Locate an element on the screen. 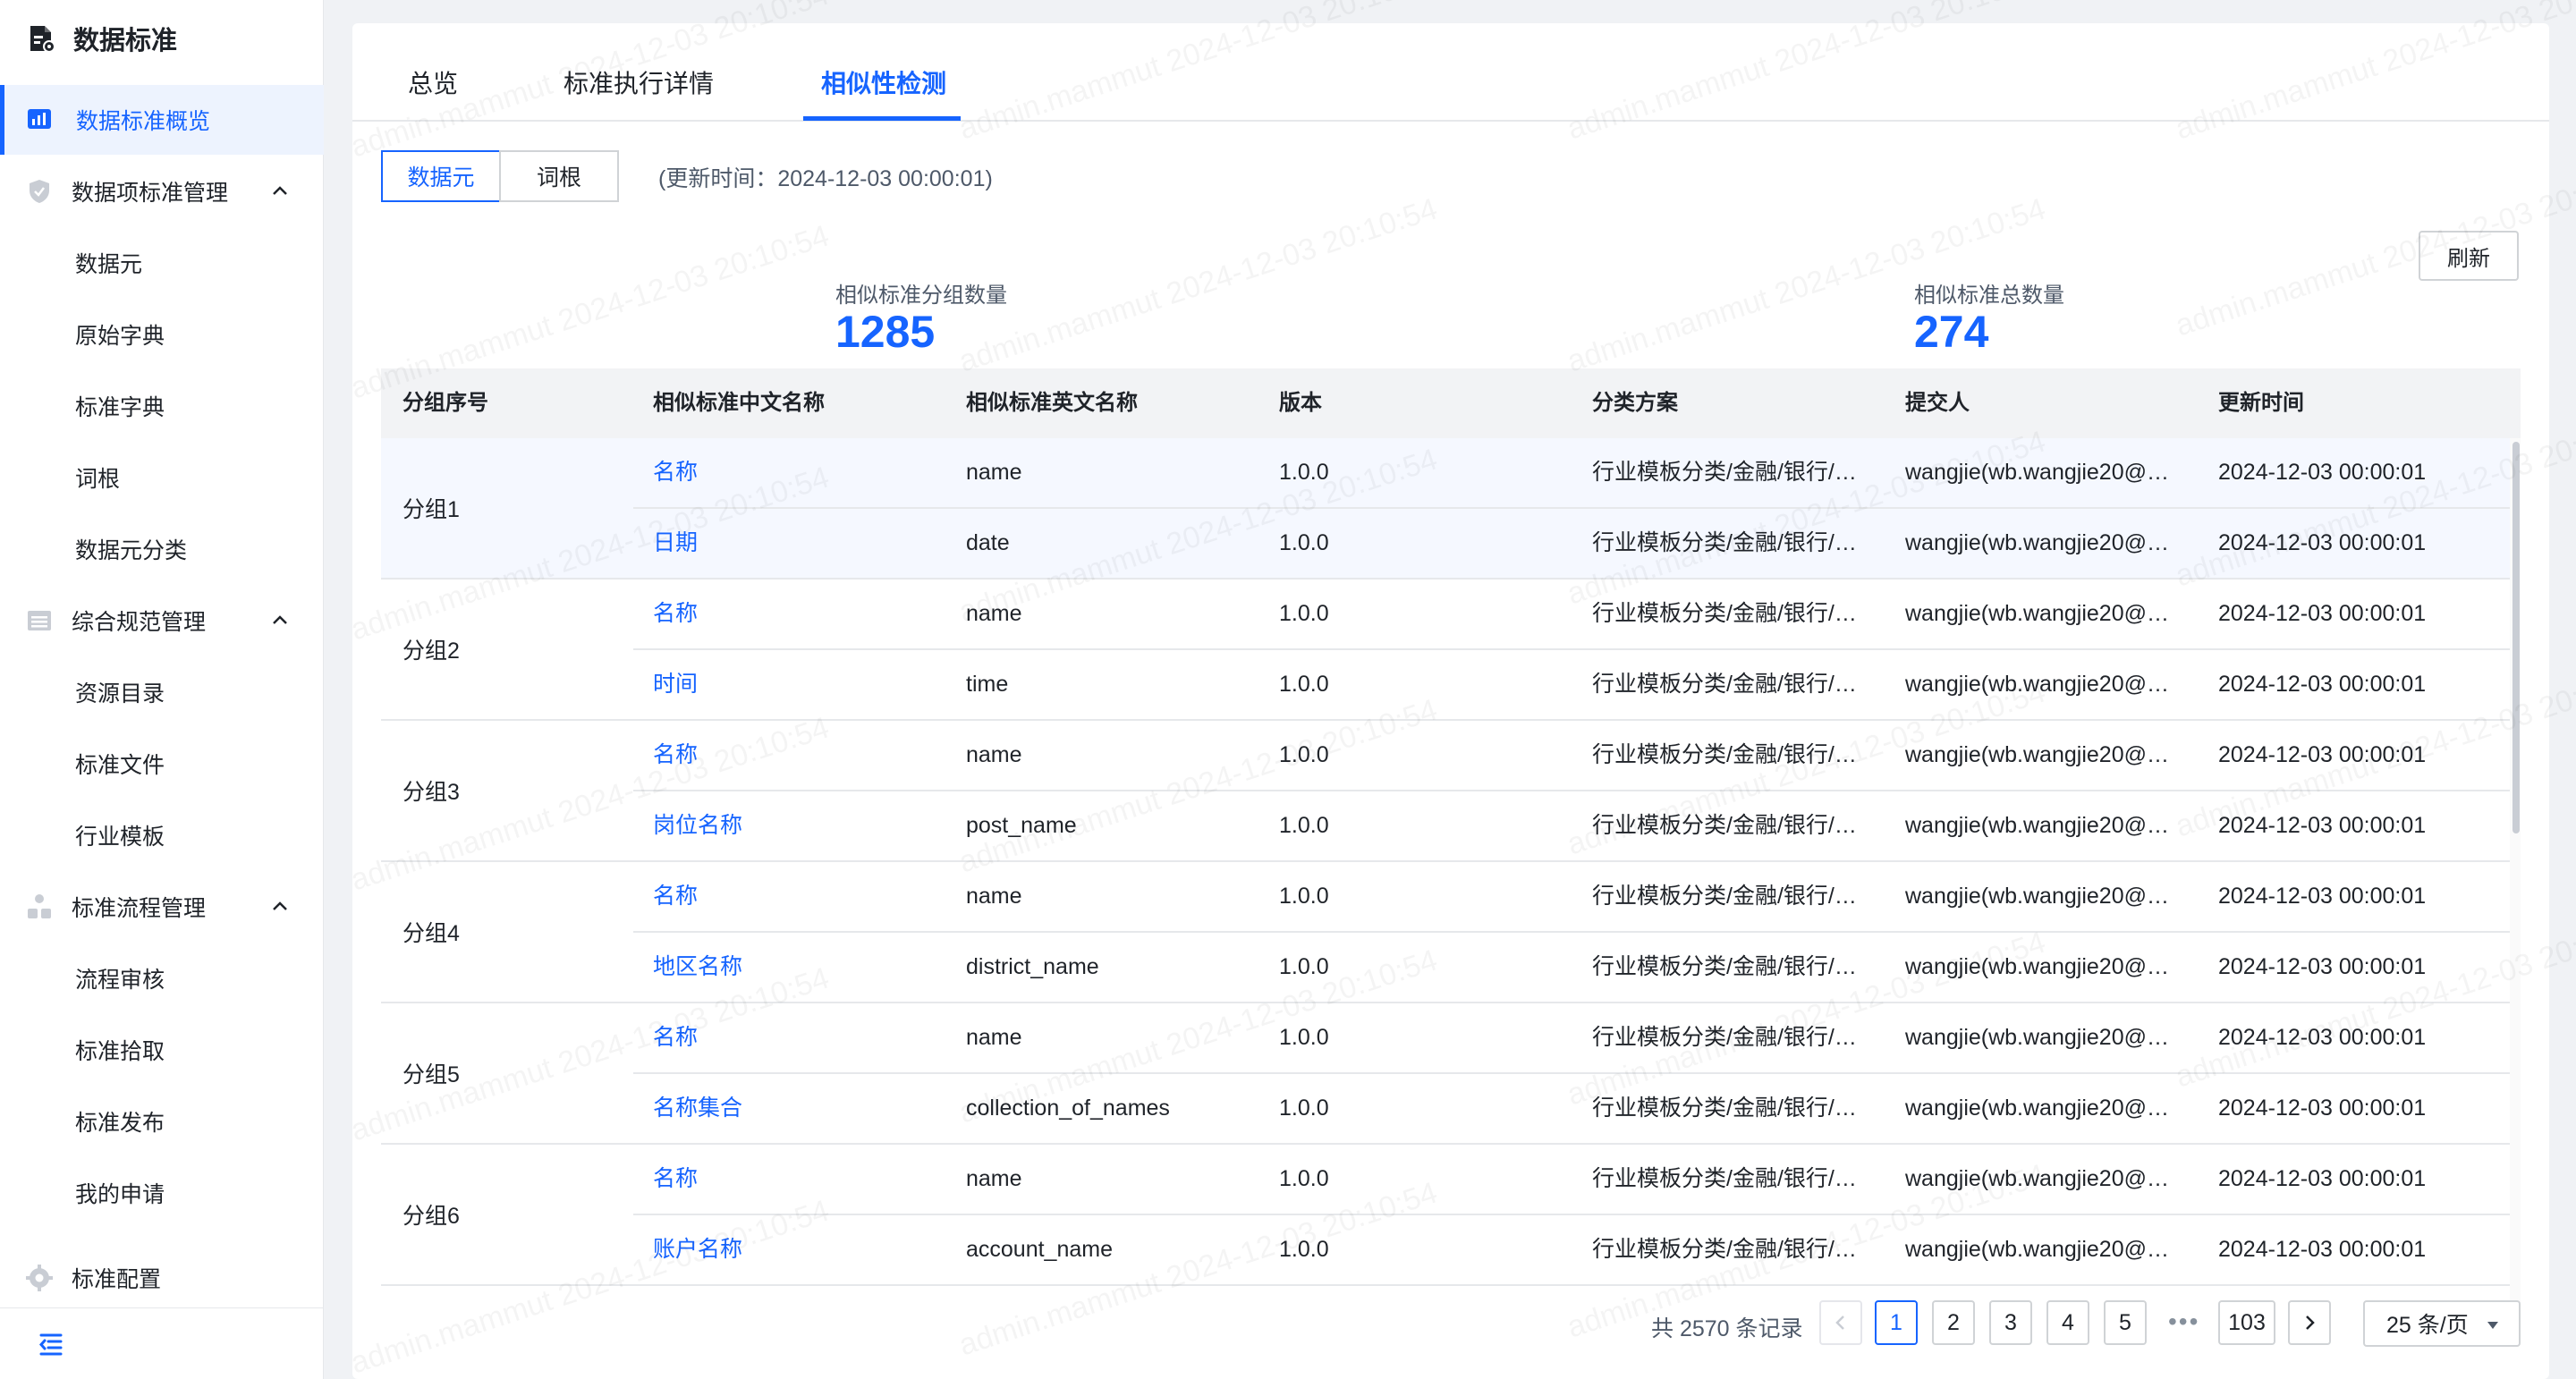  page-size-select: 25 条/页 is located at coordinates (2442, 1323).